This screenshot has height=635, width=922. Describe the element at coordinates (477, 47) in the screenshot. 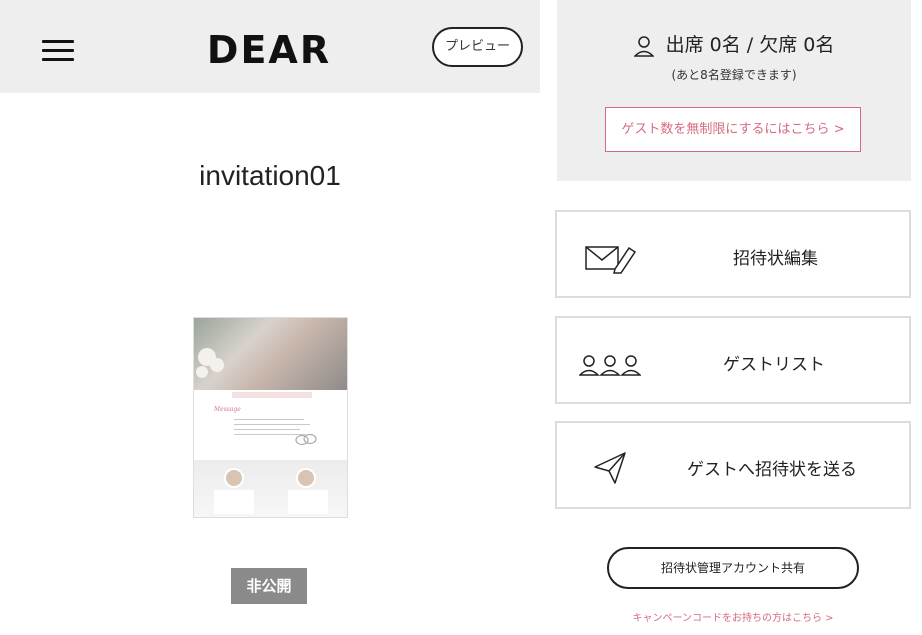

I see `preview-button: プレビュー` at that location.